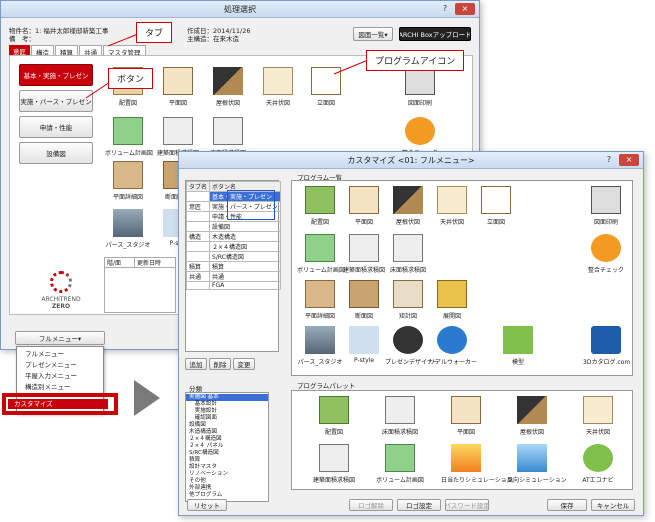 The height and width of the screenshot is (522, 655). Describe the element at coordinates (233, 246) in the screenshot. I see `table-row: ２×４構造図` at that location.